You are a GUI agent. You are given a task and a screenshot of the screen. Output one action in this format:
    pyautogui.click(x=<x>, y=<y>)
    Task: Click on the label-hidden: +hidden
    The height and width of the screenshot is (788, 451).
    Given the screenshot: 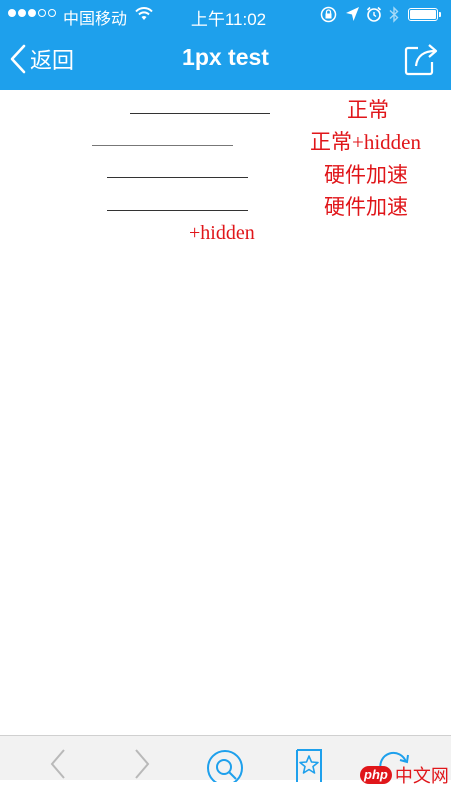 What is the action you would take?
    pyautogui.click(x=222, y=233)
    